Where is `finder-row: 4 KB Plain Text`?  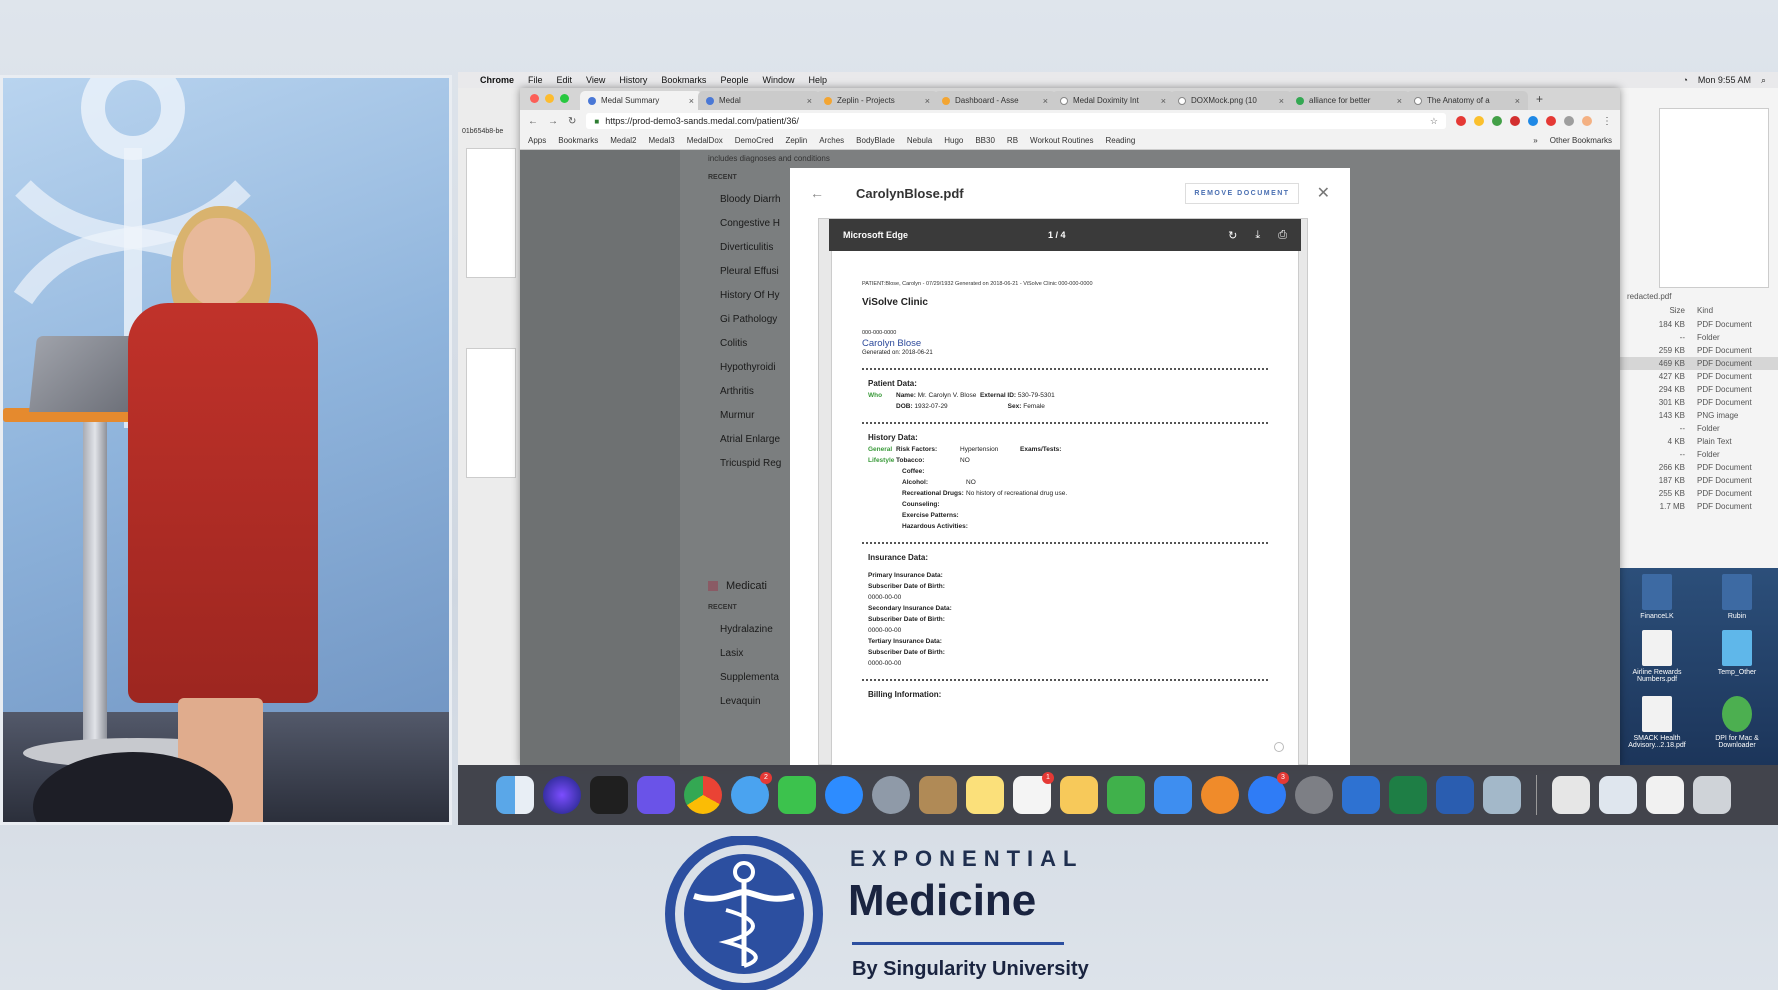 finder-row: 4 KB Plain Text is located at coordinates (1698, 441).